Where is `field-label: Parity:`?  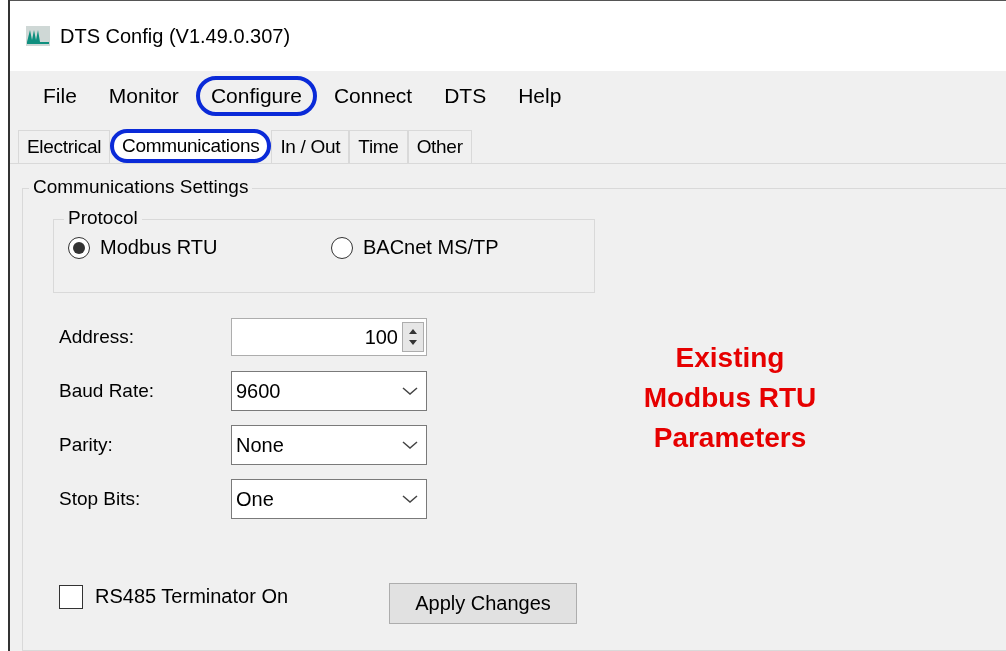 field-label: Parity: is located at coordinates (86, 445).